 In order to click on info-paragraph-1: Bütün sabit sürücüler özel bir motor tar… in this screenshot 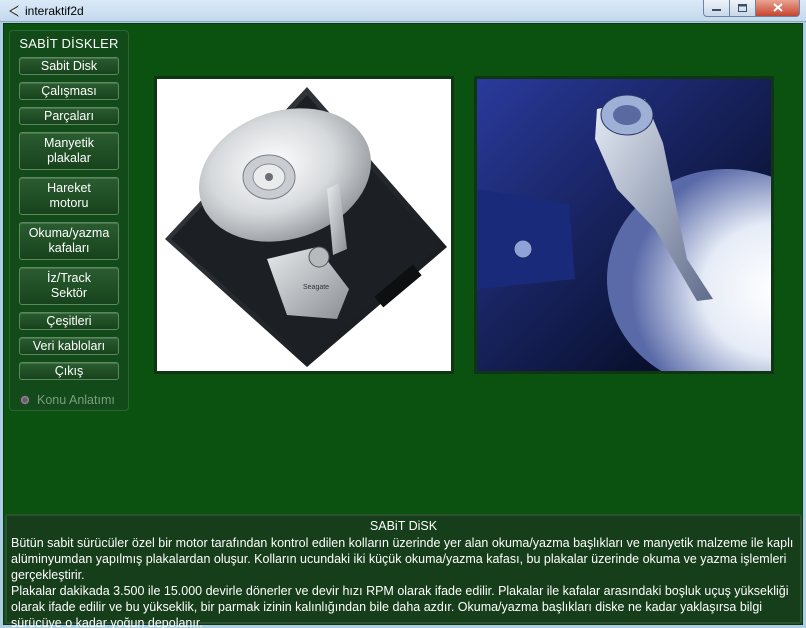, I will do `click(402, 559)`.